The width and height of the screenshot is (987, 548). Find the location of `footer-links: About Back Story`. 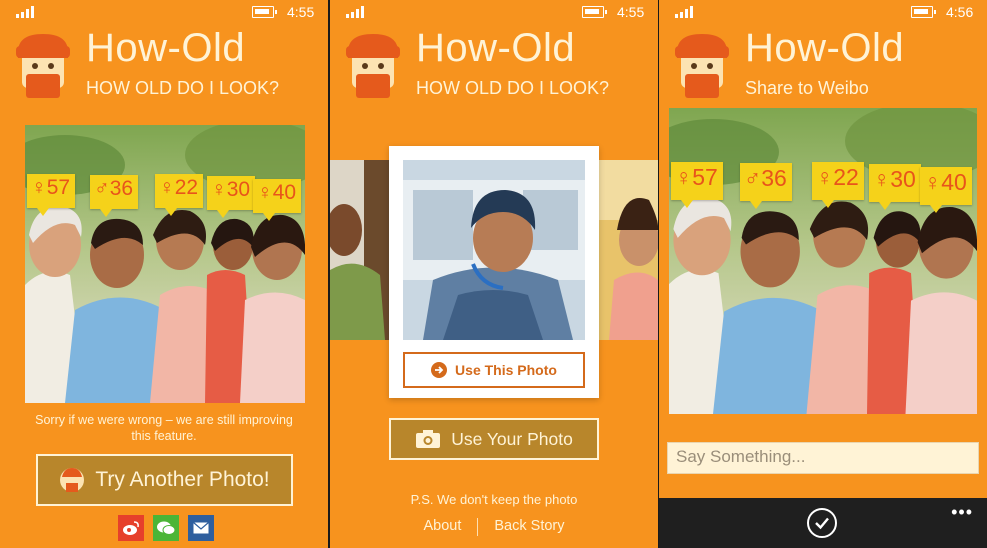

footer-links: About Back Story is located at coordinates (494, 527).